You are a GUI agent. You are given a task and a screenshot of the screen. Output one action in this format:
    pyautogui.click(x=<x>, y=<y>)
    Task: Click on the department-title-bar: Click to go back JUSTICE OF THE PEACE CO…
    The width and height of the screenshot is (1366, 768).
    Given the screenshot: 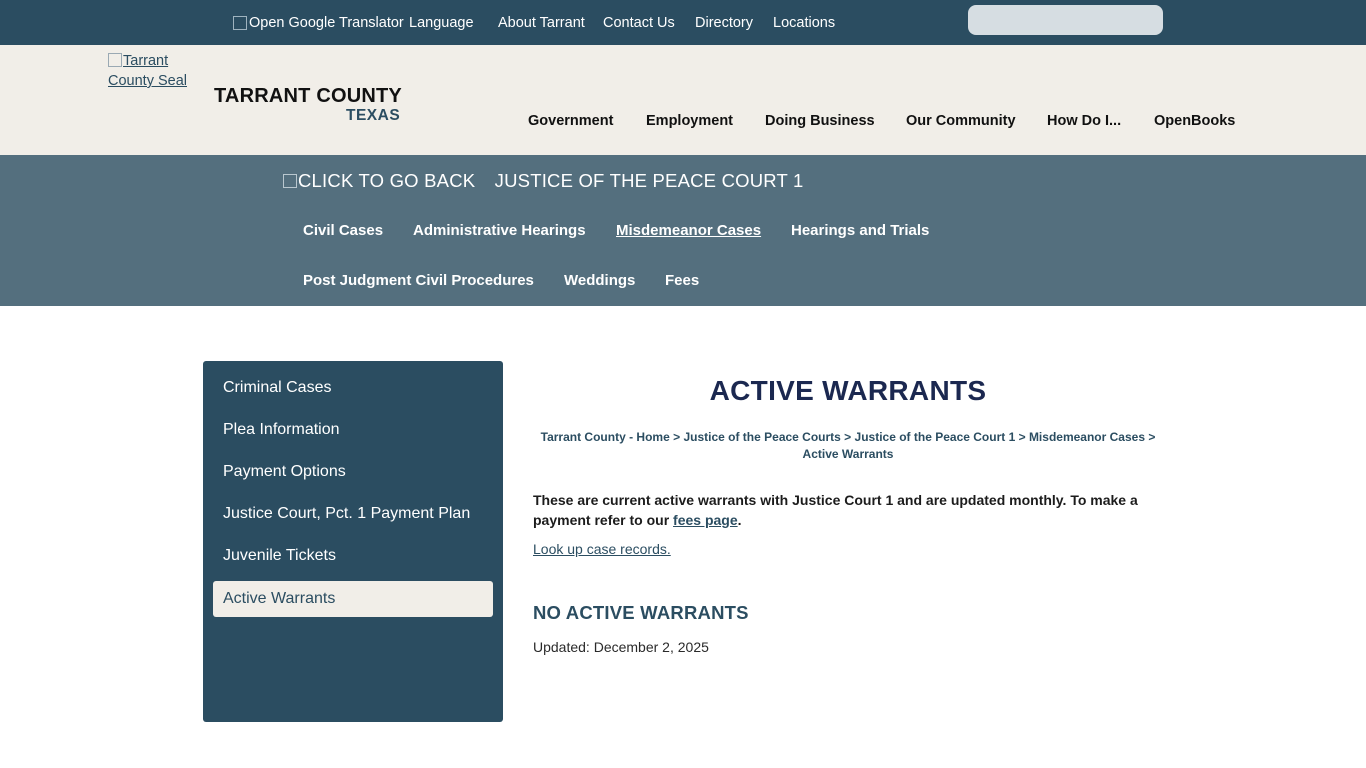 What is the action you would take?
    pyautogui.click(x=543, y=181)
    